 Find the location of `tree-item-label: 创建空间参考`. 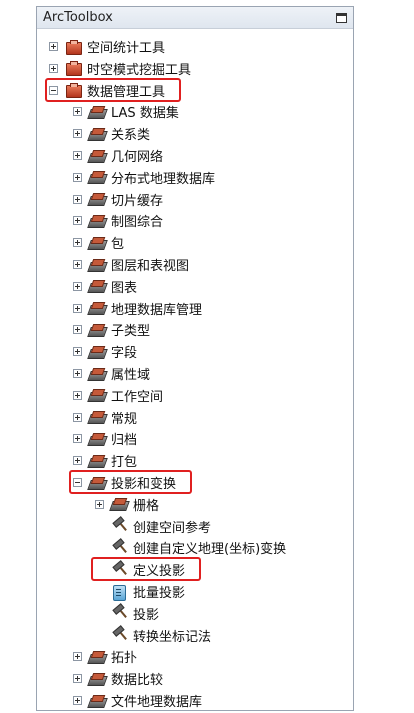

tree-item-label: 创建空间参考 is located at coordinates (172, 528).